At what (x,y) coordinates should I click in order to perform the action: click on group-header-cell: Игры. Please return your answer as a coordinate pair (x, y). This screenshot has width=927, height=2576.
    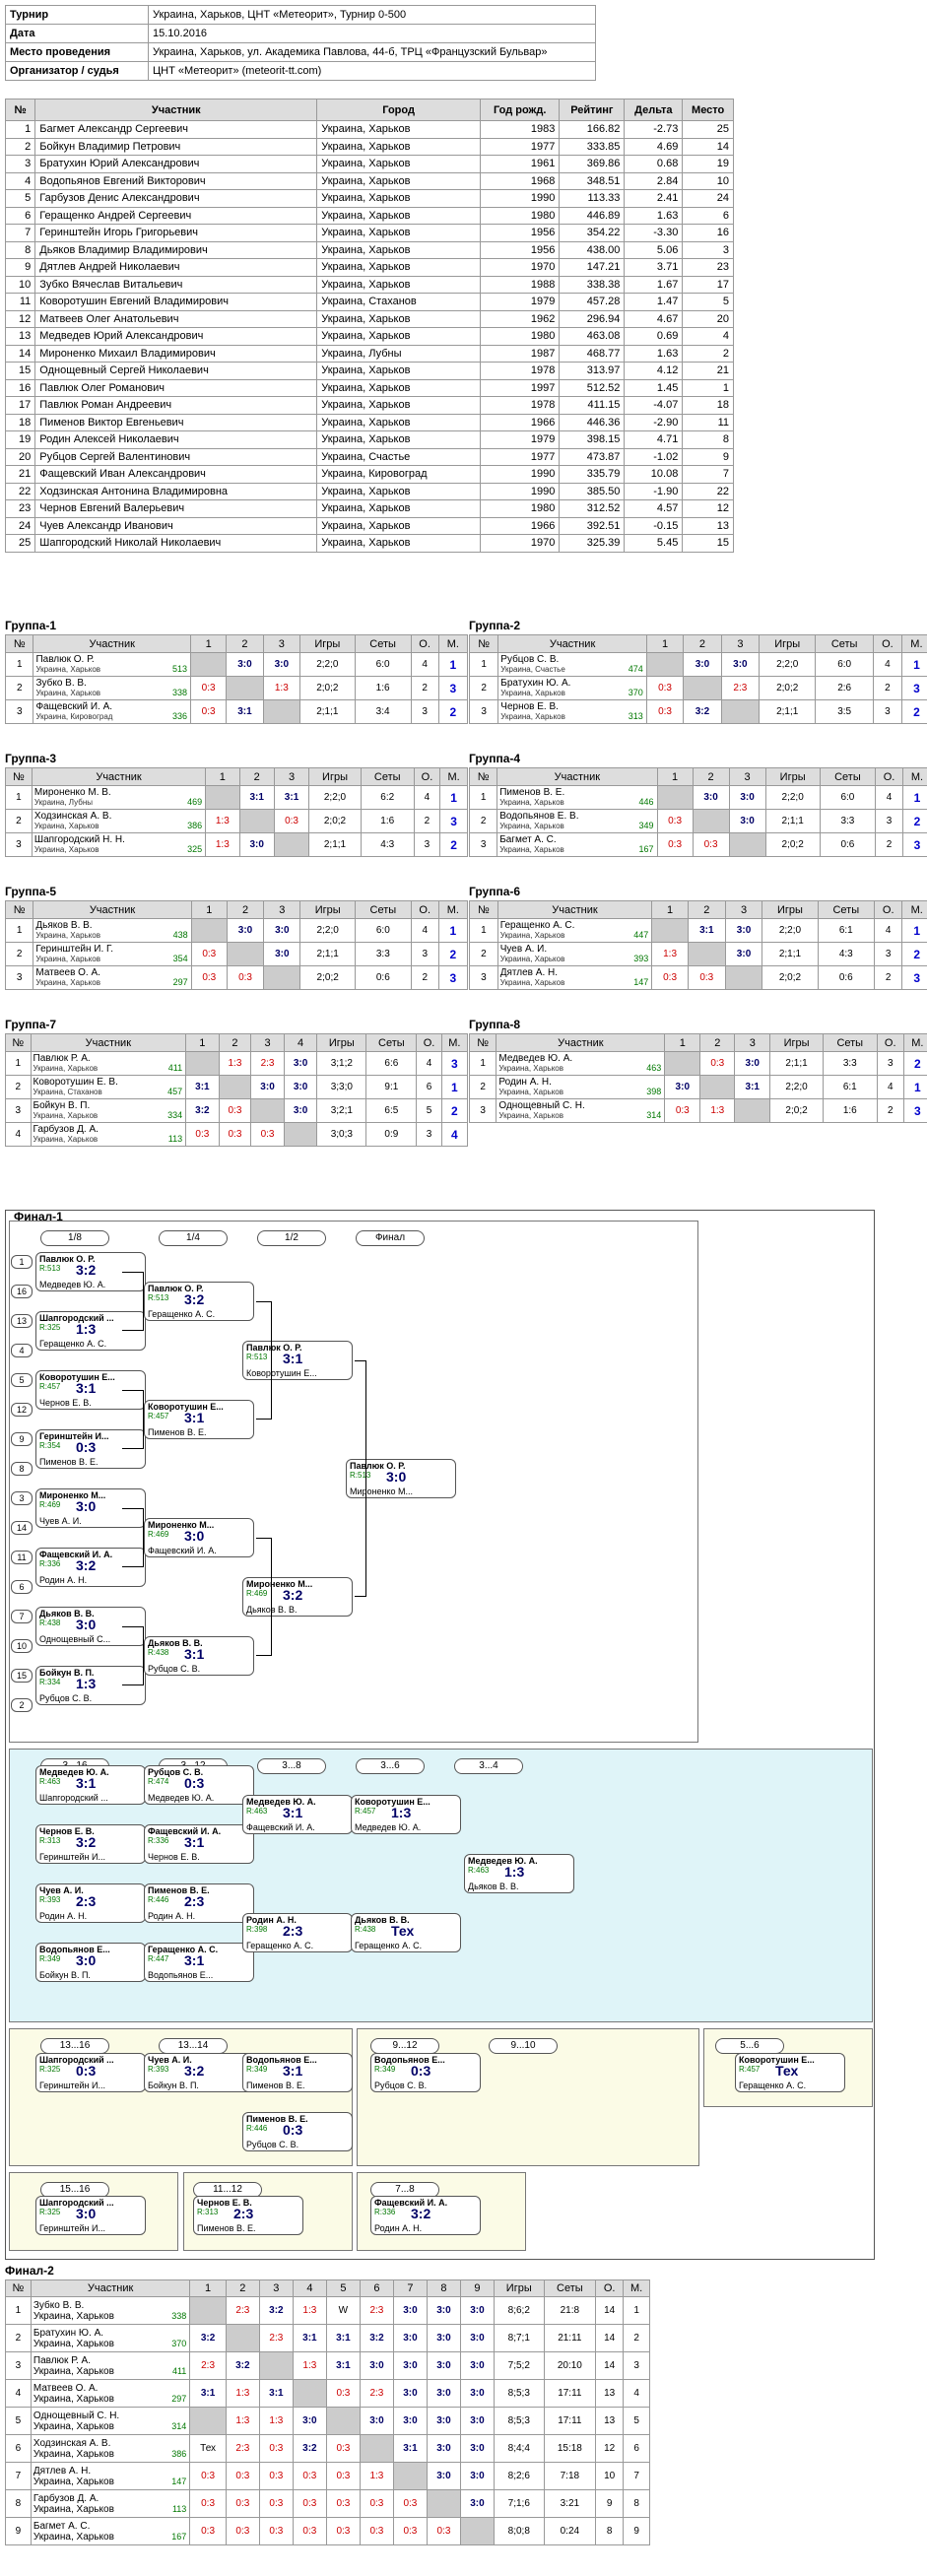
    Looking at the image, I should click on (788, 644).